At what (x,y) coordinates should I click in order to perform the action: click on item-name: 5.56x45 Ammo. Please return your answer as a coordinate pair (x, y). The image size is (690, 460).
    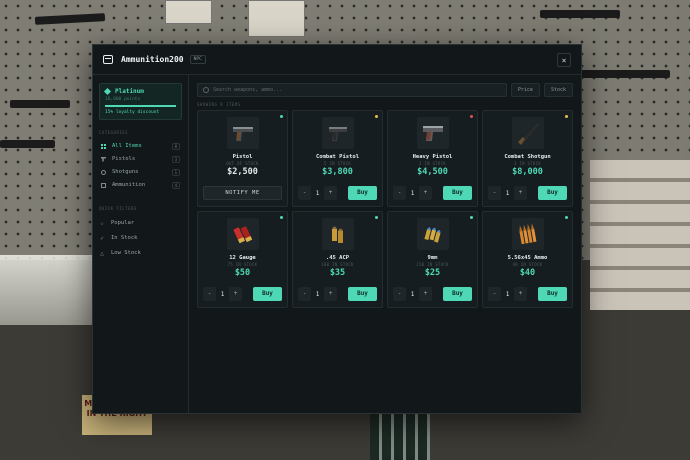
    Looking at the image, I should click on (527, 258).